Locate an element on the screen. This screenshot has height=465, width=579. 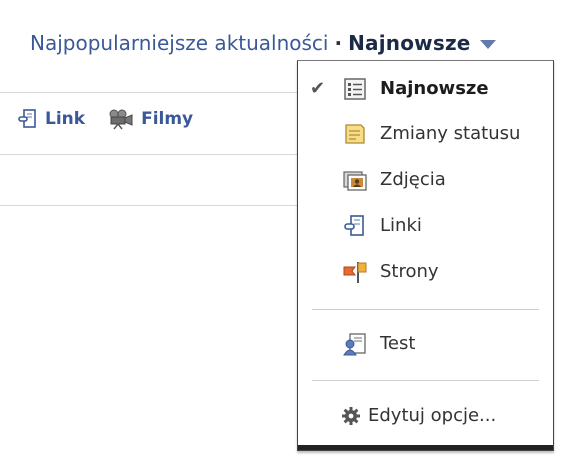
menu-item-most-recent: ✔ Najnowsze is located at coordinates (425, 89).